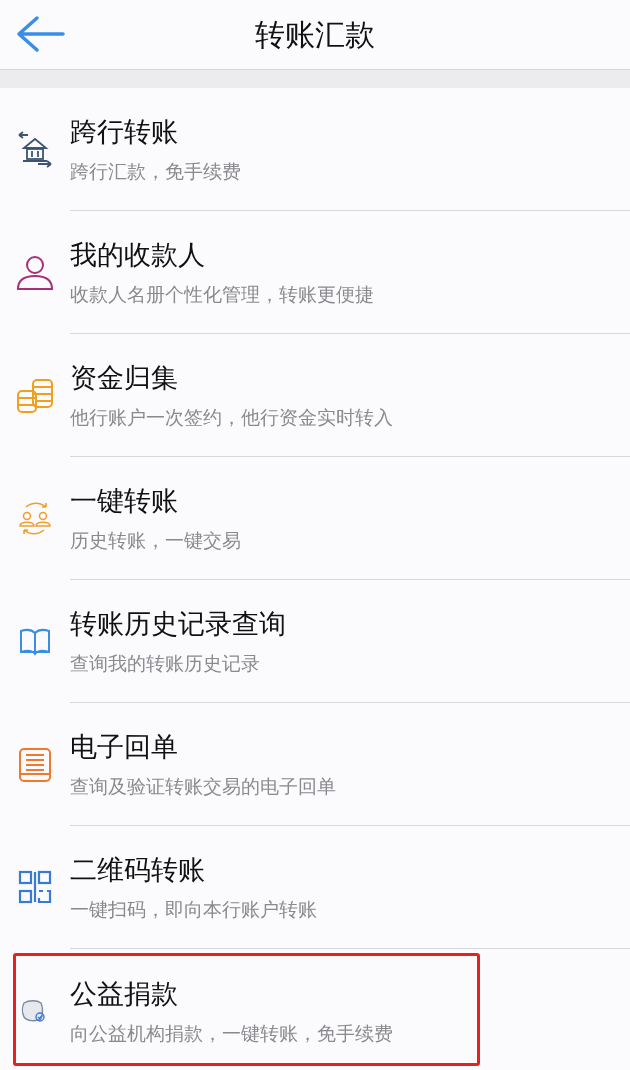 The width and height of the screenshot is (630, 1070). I want to click on item-title: 一键转账, so click(124, 501).